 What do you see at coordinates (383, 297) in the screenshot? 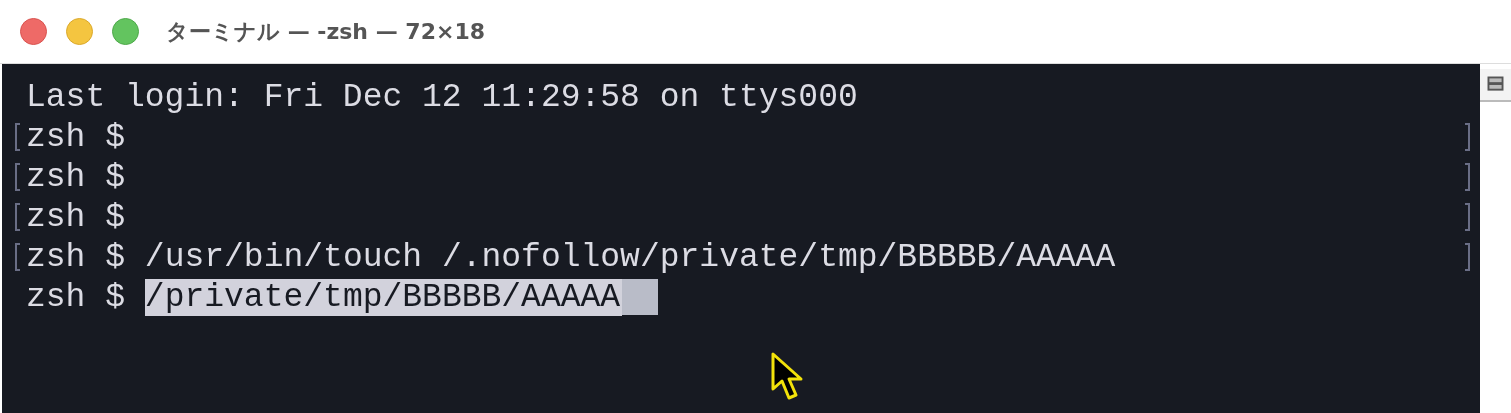
I see `selected-command-text: /private/tmp/BBBBB/AAAAA` at bounding box center [383, 297].